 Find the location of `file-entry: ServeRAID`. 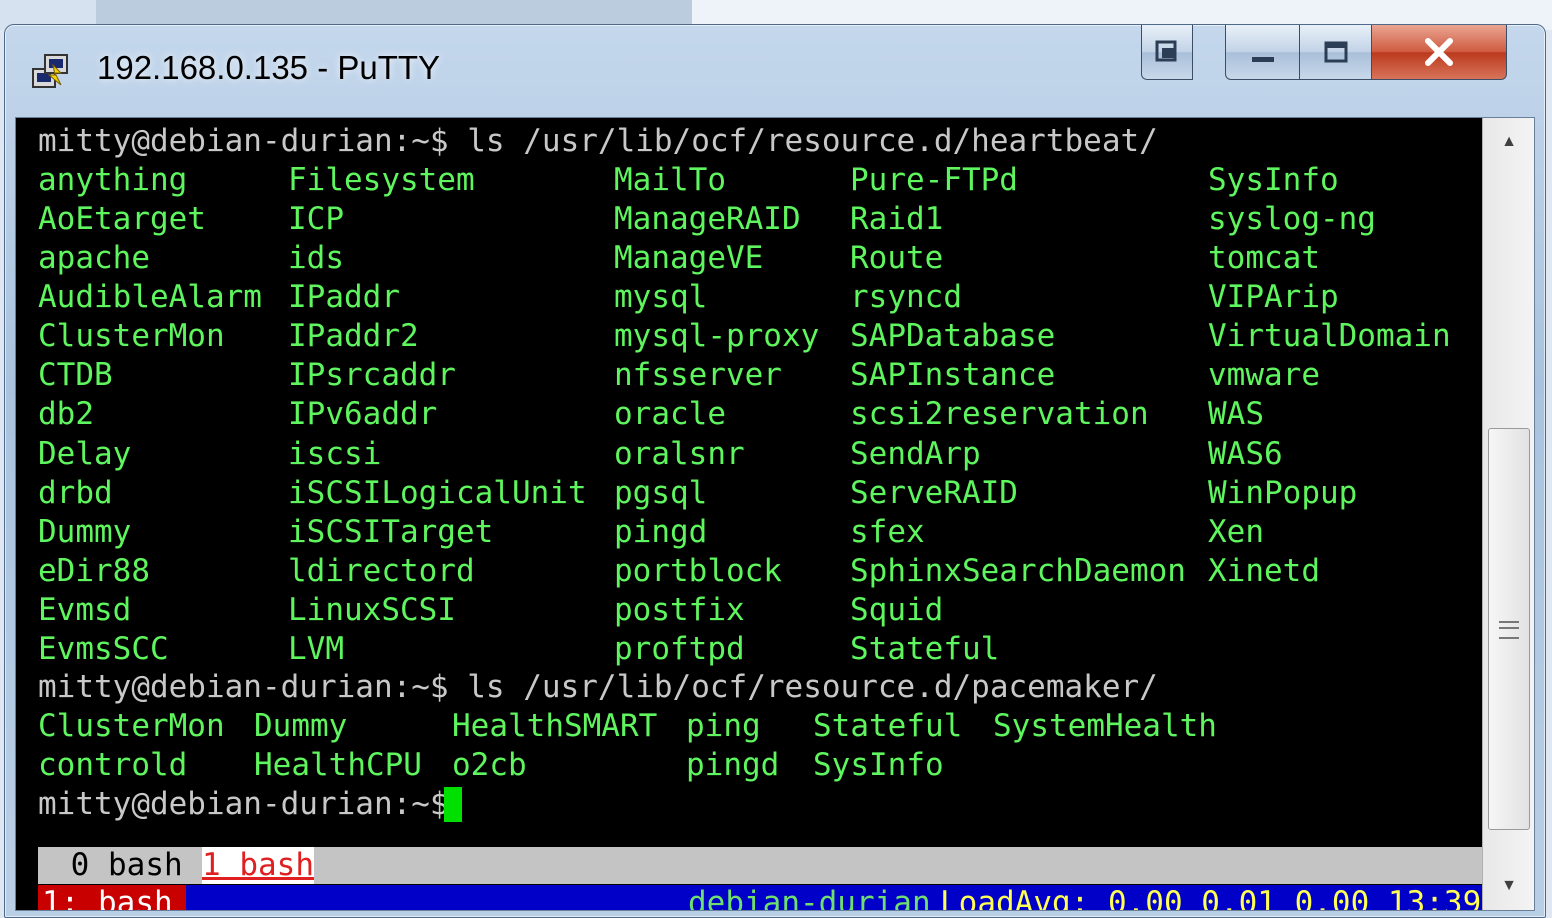

file-entry: ServeRAID is located at coordinates (934, 492).